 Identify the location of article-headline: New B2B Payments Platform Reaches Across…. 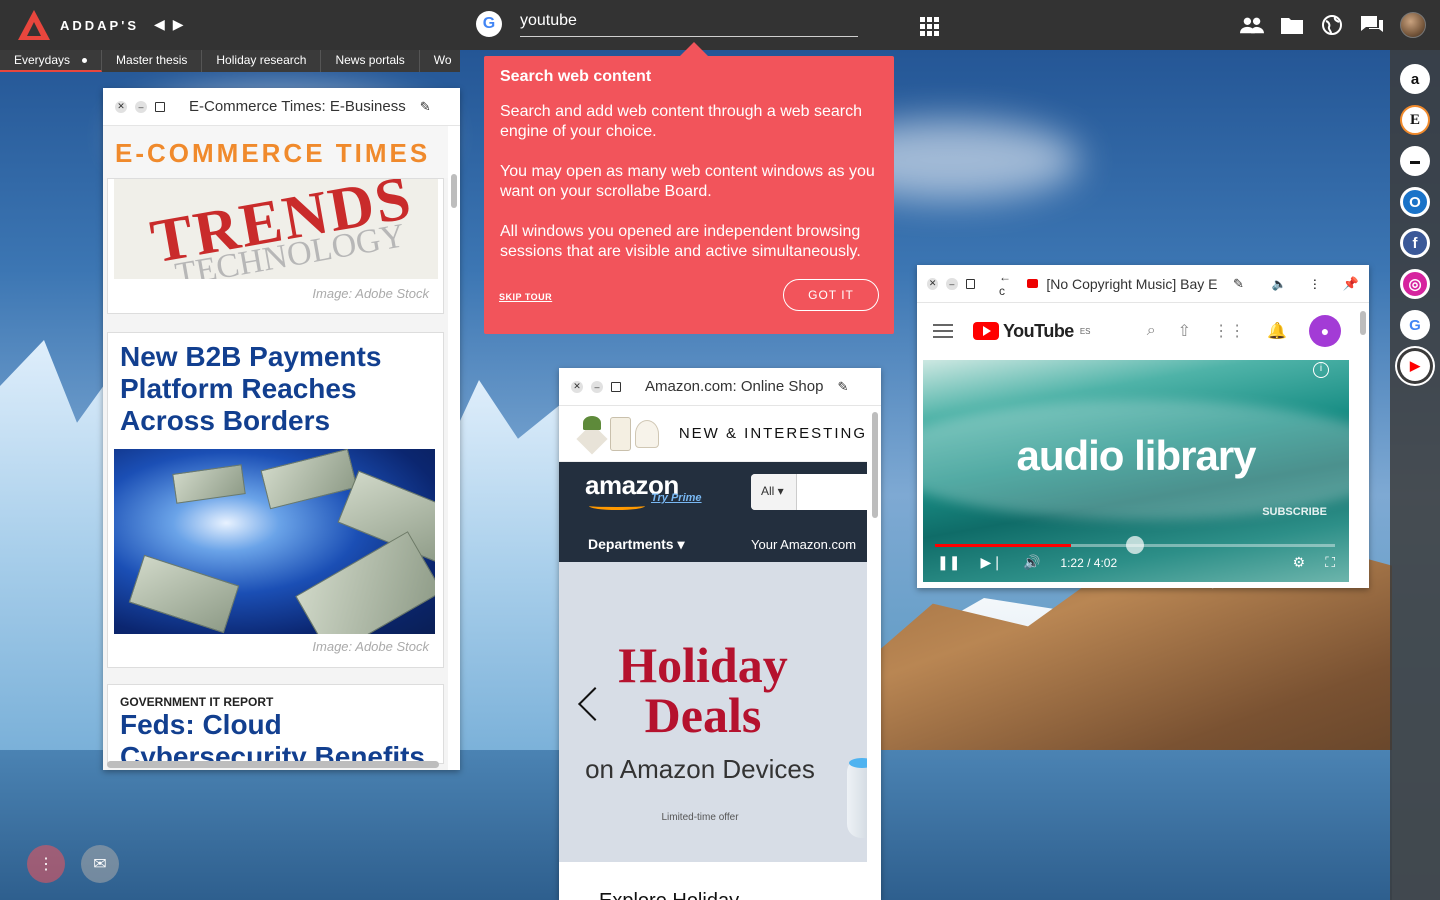
(270, 389).